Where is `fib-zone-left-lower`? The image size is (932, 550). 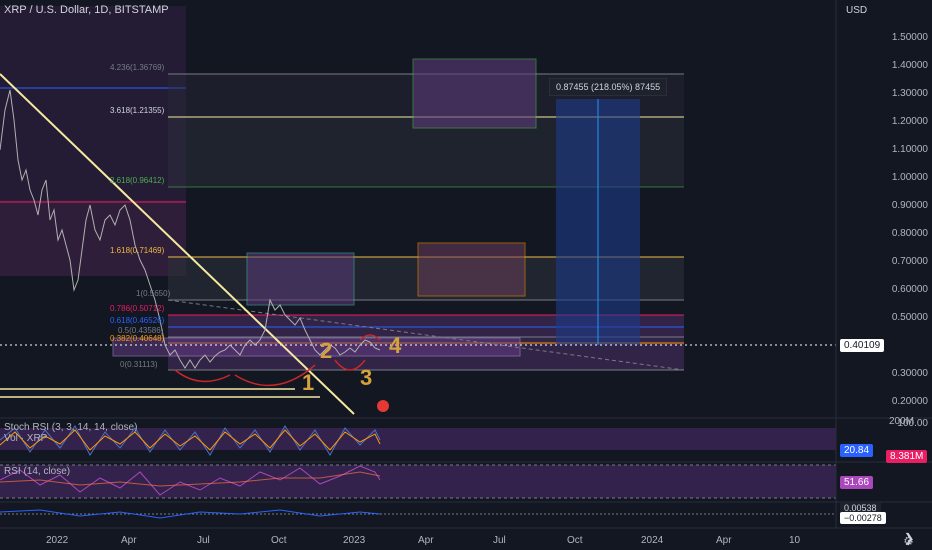
fib-zone-left-lower is located at coordinates (93, 238).